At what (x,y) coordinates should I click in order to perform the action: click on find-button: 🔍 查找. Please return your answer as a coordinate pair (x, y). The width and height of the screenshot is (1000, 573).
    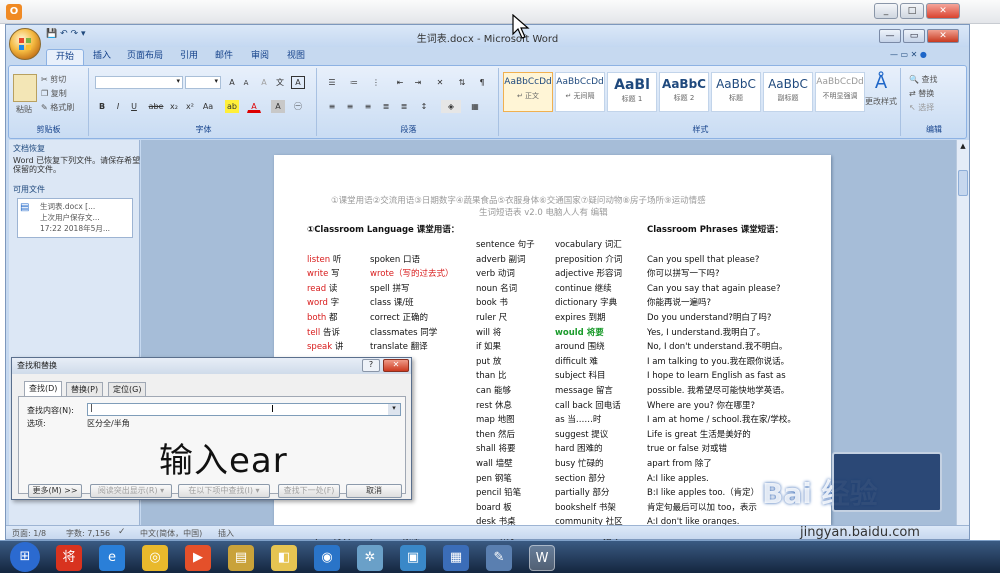
    Looking at the image, I should click on (923, 79).